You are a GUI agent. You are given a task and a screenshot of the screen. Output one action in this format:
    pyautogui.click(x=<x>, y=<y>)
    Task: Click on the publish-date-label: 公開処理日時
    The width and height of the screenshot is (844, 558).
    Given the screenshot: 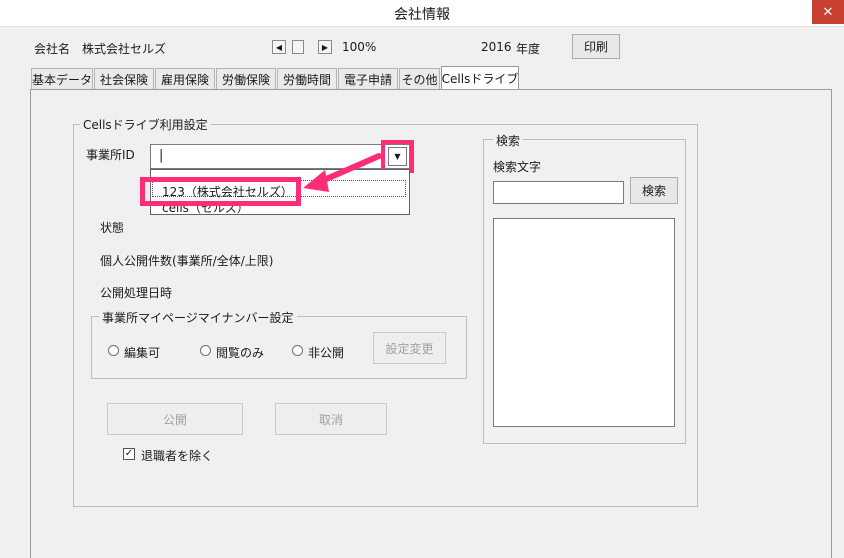 What is the action you would take?
    pyautogui.click(x=136, y=293)
    